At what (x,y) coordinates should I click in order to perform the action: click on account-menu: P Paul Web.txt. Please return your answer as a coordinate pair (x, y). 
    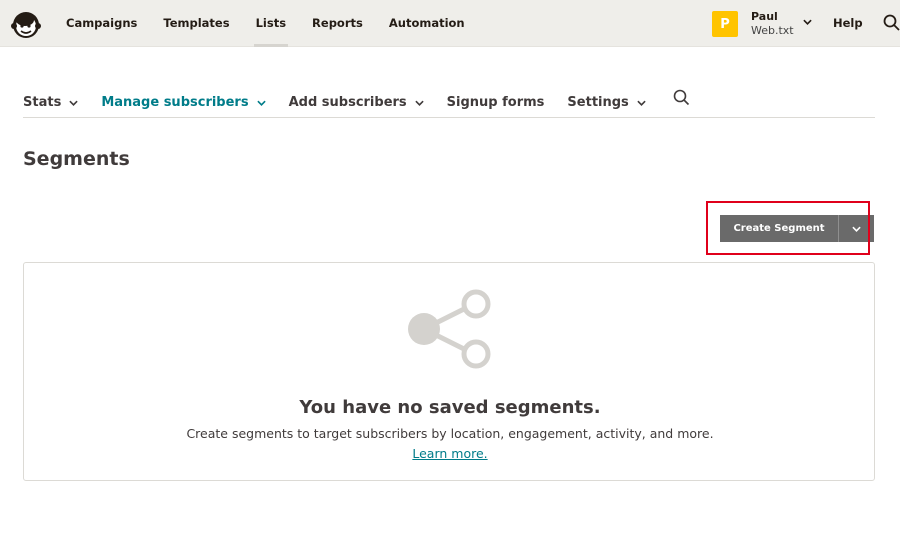
    Looking at the image, I should click on (762, 24).